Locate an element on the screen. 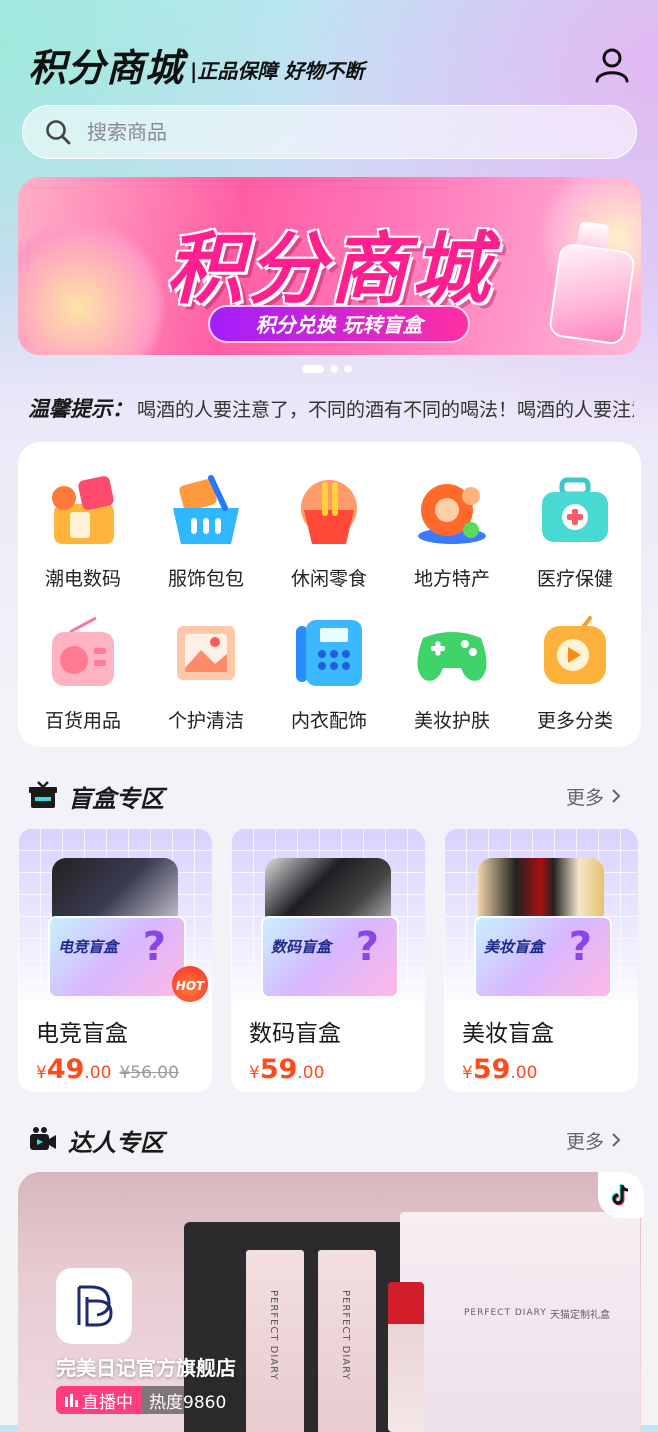  perfect-diary-logo is located at coordinates (95, 1306).